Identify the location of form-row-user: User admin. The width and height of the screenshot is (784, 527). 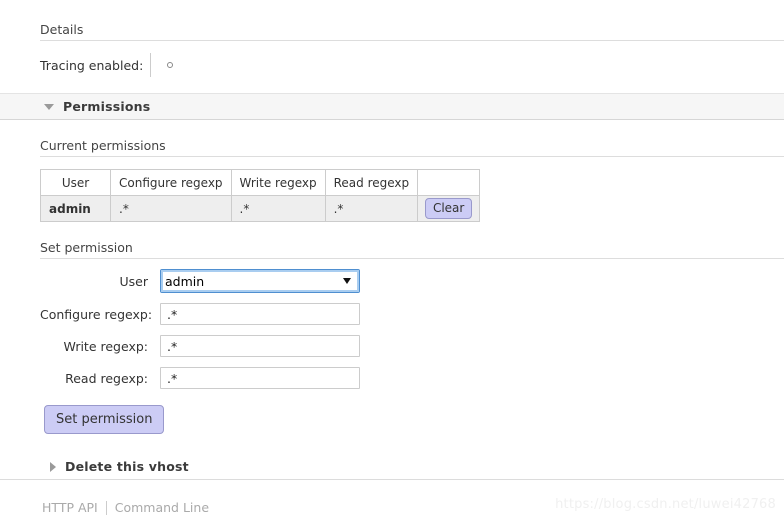
(412, 281).